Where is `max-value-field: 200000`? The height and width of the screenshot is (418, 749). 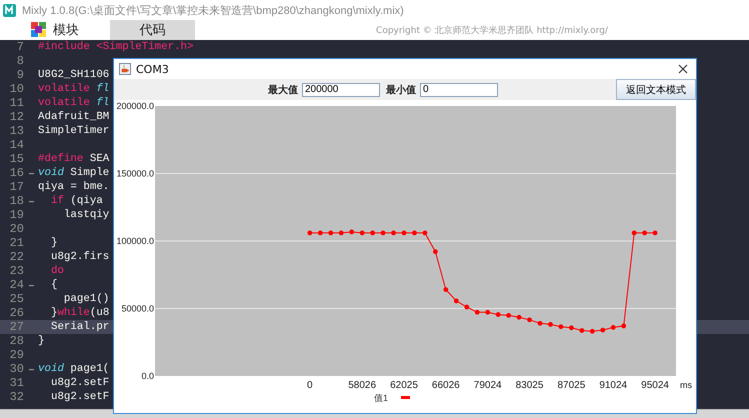
max-value-field: 200000 is located at coordinates (341, 89).